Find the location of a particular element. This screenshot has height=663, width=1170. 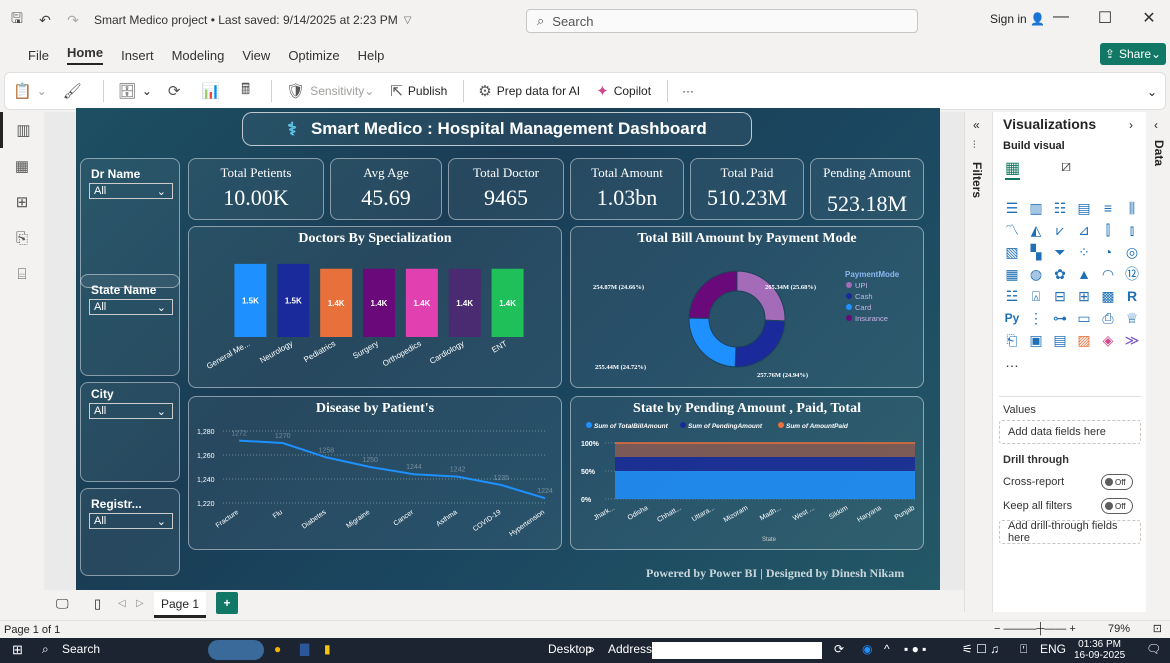

copilot-button: ✦ Copilot is located at coordinates (623, 91).